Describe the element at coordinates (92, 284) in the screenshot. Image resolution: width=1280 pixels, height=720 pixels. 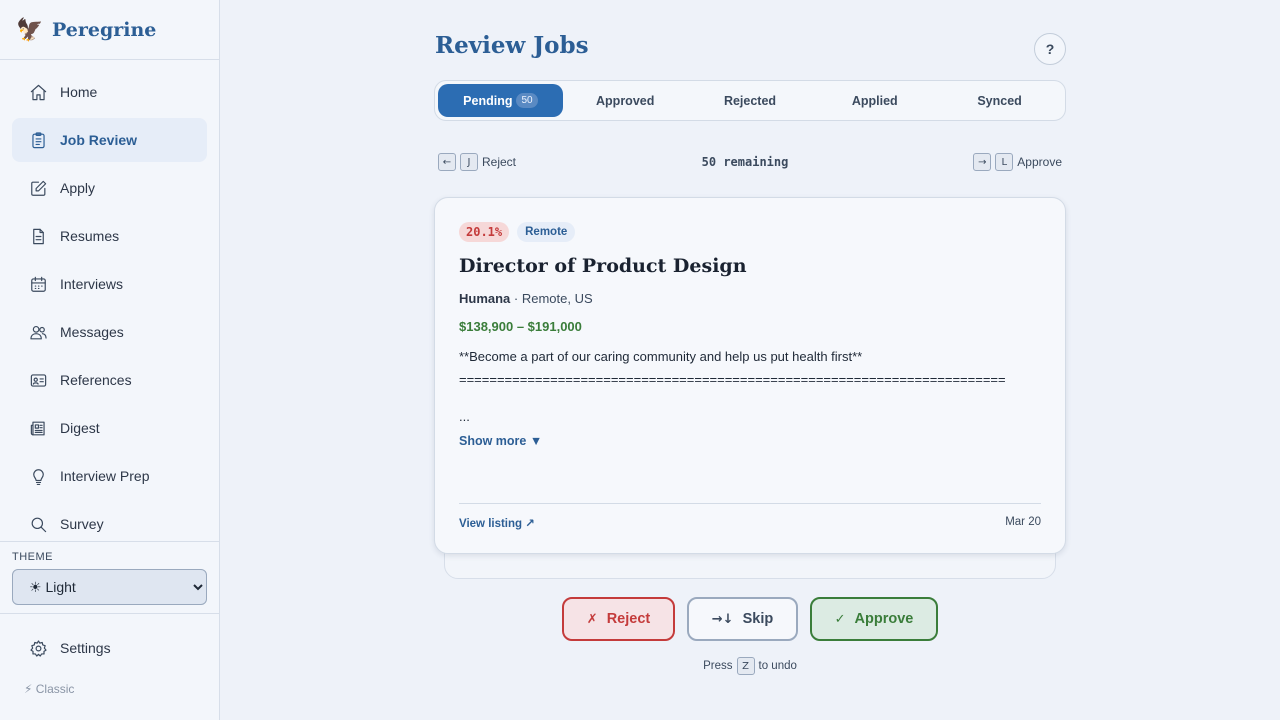
I see `sidebar-item-label: Interviews` at that location.